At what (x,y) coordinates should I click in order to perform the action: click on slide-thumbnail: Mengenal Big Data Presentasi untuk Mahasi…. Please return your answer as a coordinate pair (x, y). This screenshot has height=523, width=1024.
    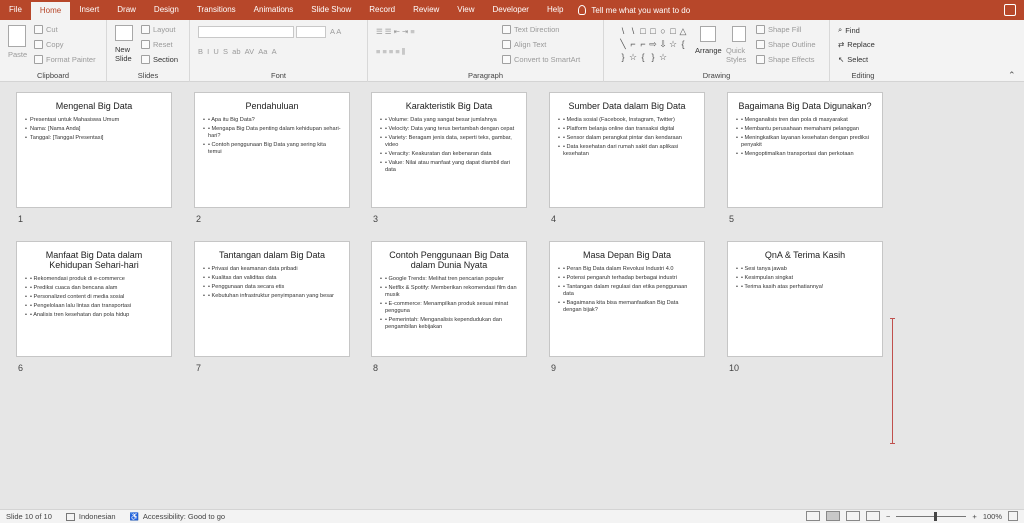
    Looking at the image, I should click on (94, 150).